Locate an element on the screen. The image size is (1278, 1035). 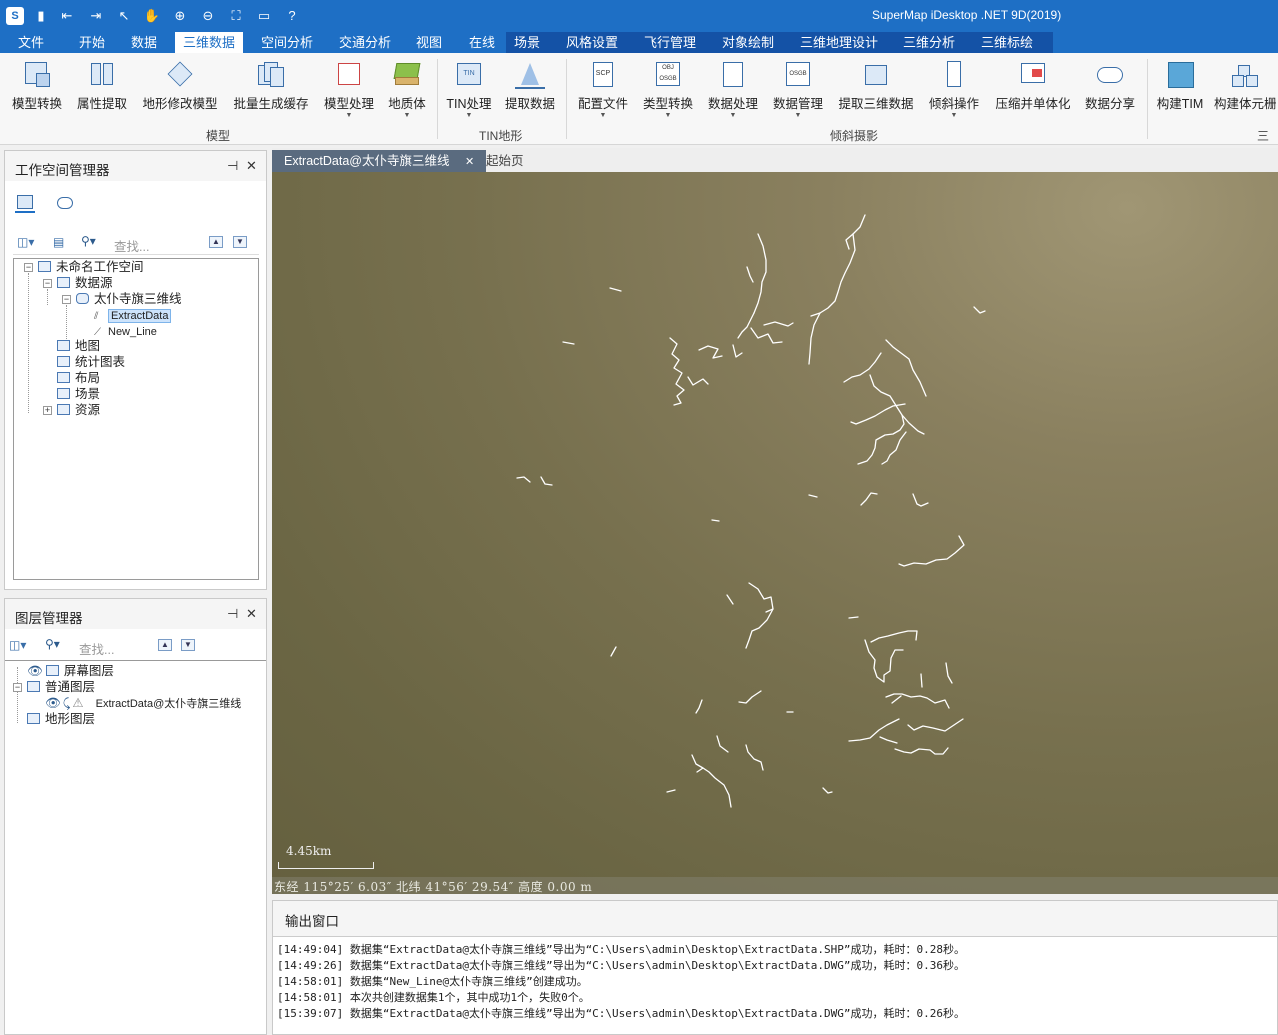
data-manage-button: OSGB 数据管理 ▼ is located at coordinates (798, 92).